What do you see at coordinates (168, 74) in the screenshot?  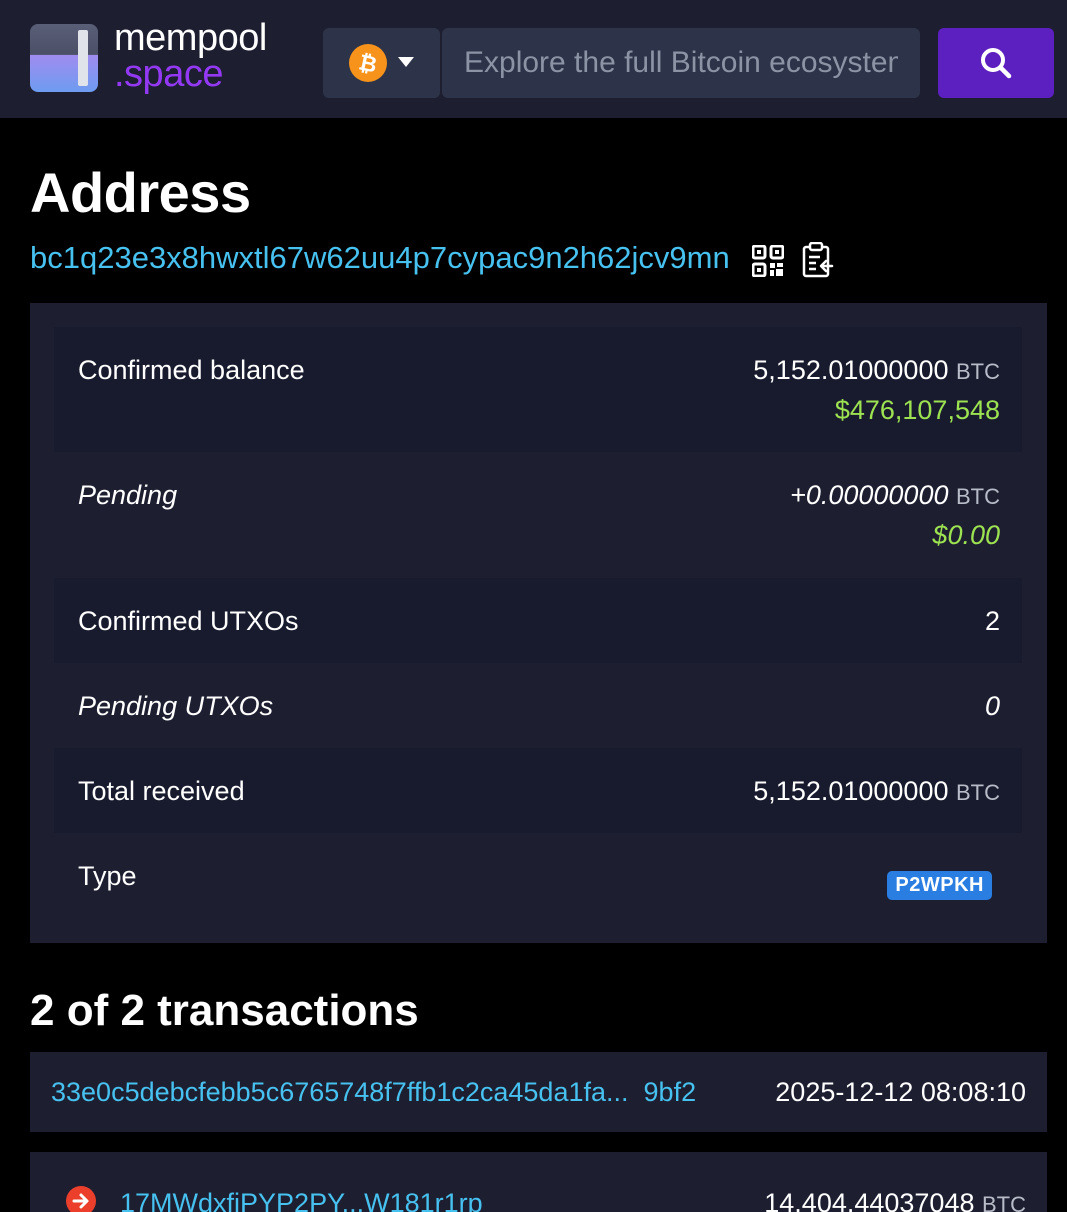 I see `brand-bottom: .space` at bounding box center [168, 74].